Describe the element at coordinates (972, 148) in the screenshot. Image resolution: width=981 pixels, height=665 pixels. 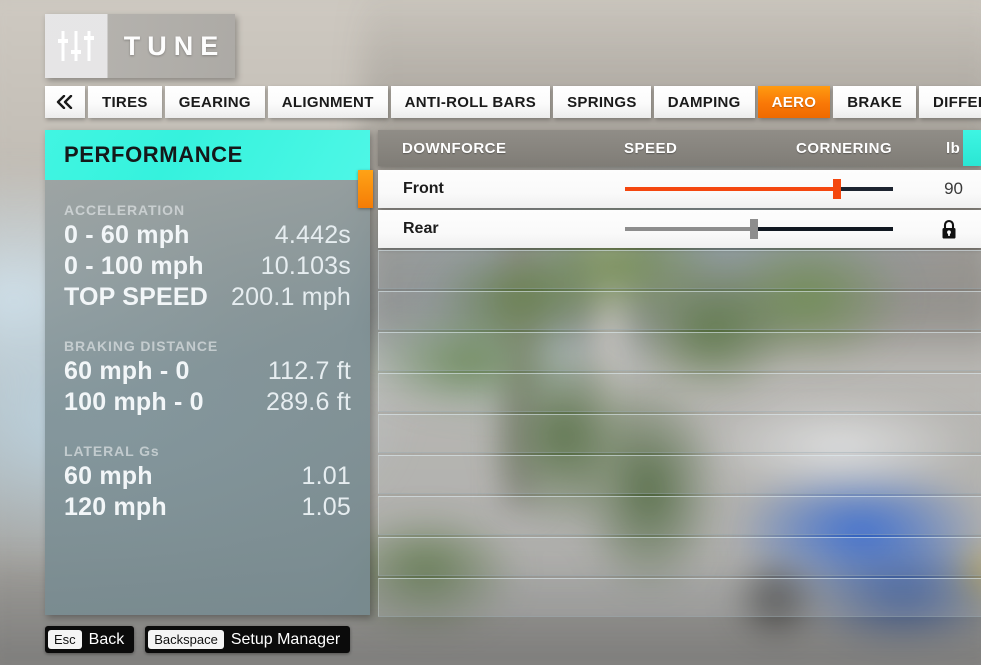
I see `header-accent-strip` at that location.